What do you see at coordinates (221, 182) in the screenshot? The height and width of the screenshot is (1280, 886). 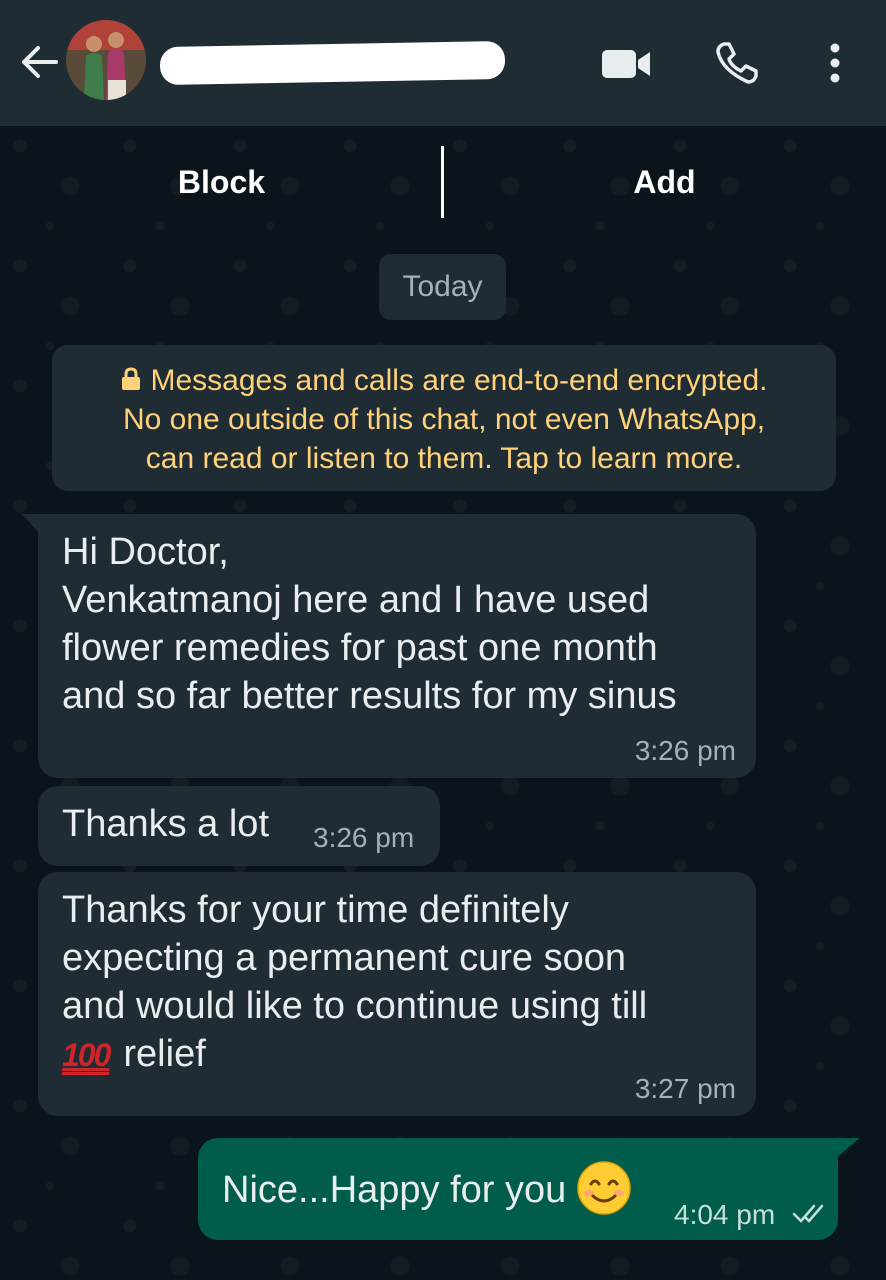 I see `block-button: Block` at bounding box center [221, 182].